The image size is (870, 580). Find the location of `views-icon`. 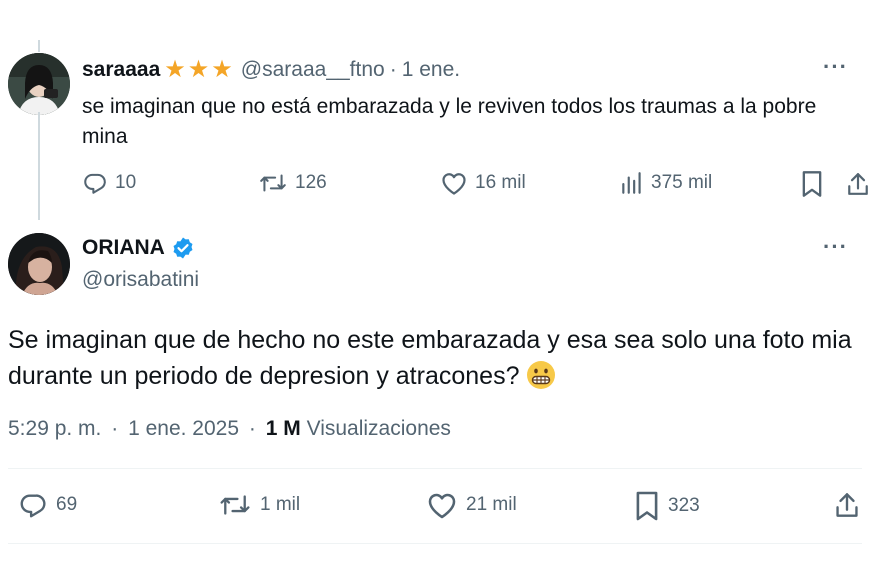

views-icon is located at coordinates (632, 183).